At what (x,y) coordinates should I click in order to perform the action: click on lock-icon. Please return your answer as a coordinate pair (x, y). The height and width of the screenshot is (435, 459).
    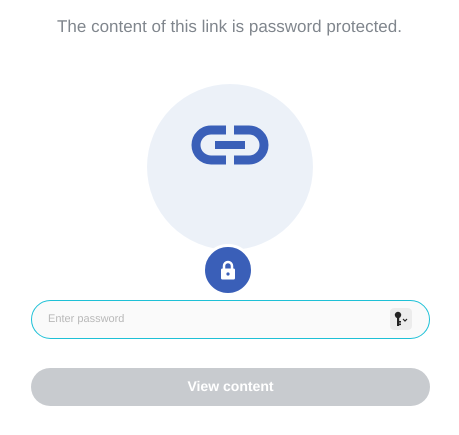
    Looking at the image, I should click on (228, 270).